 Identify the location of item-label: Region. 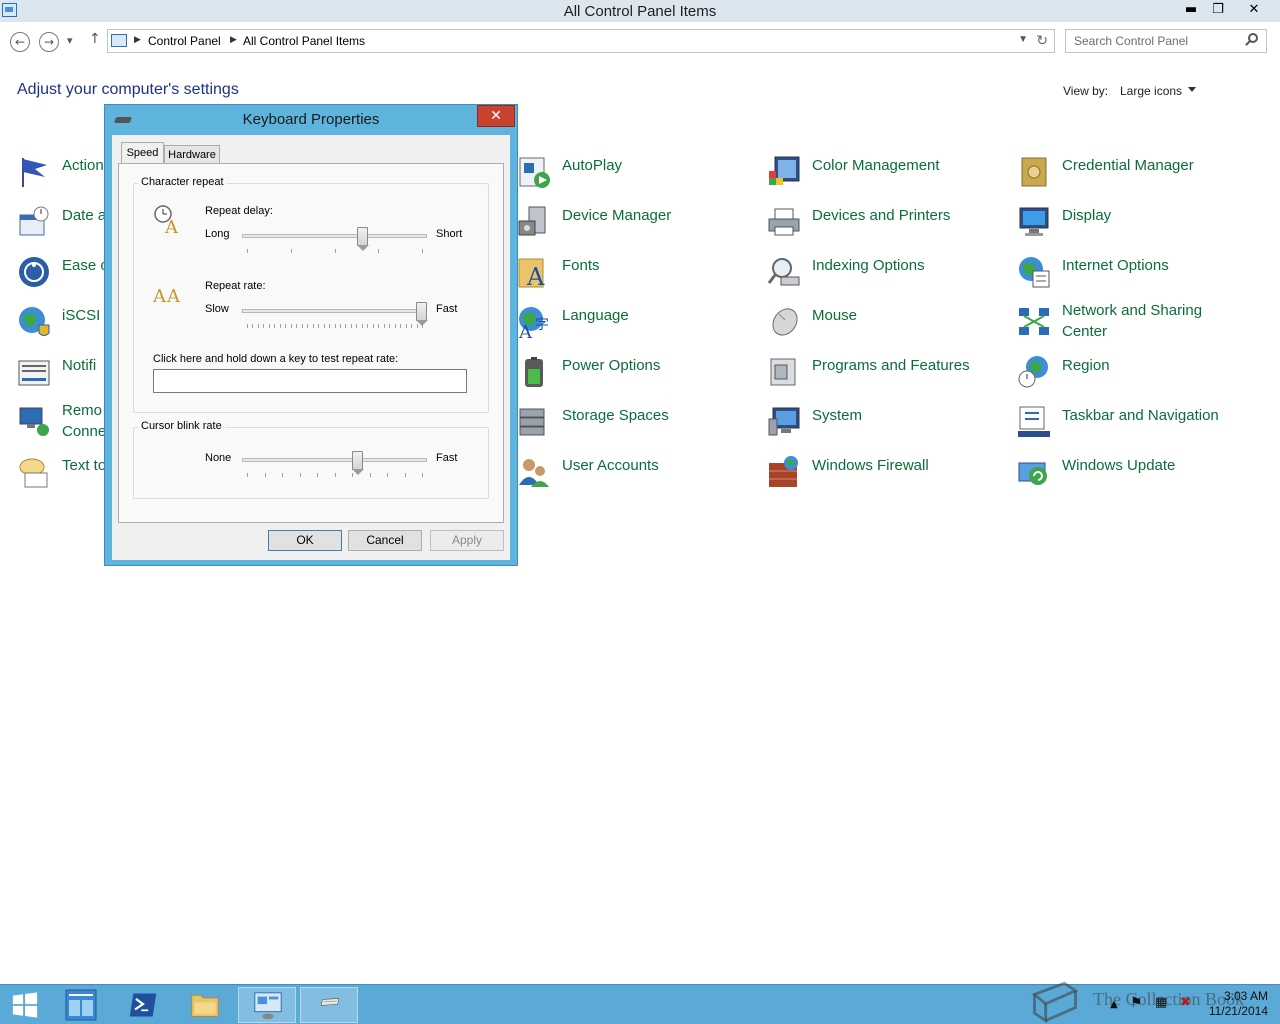
(1086, 365).